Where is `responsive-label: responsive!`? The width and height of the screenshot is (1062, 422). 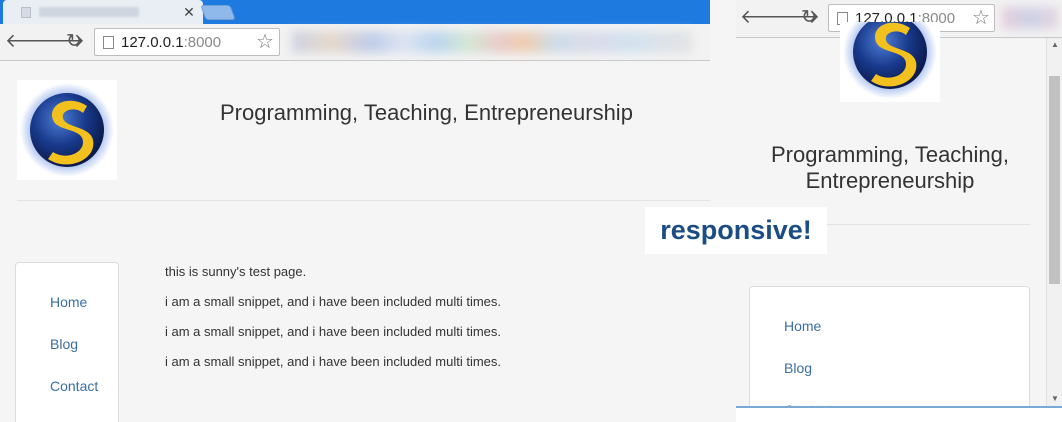 responsive-label: responsive! is located at coordinates (736, 230).